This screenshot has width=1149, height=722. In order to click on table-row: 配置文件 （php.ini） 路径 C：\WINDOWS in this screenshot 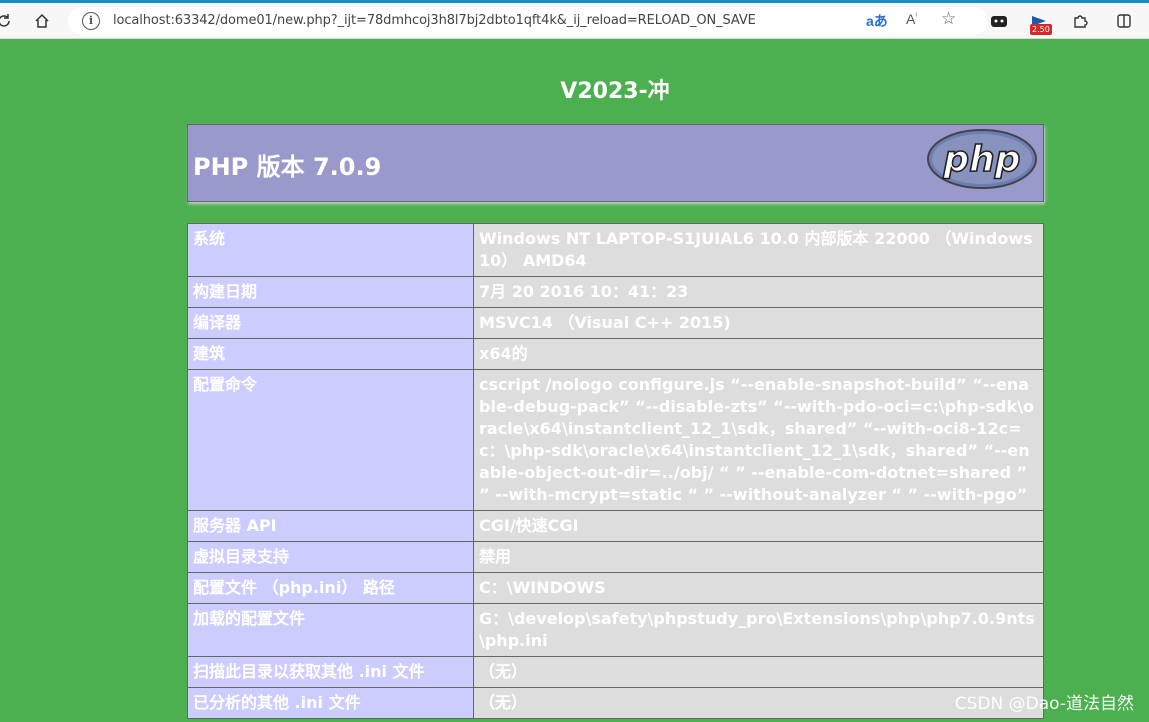, I will do `click(615, 588)`.